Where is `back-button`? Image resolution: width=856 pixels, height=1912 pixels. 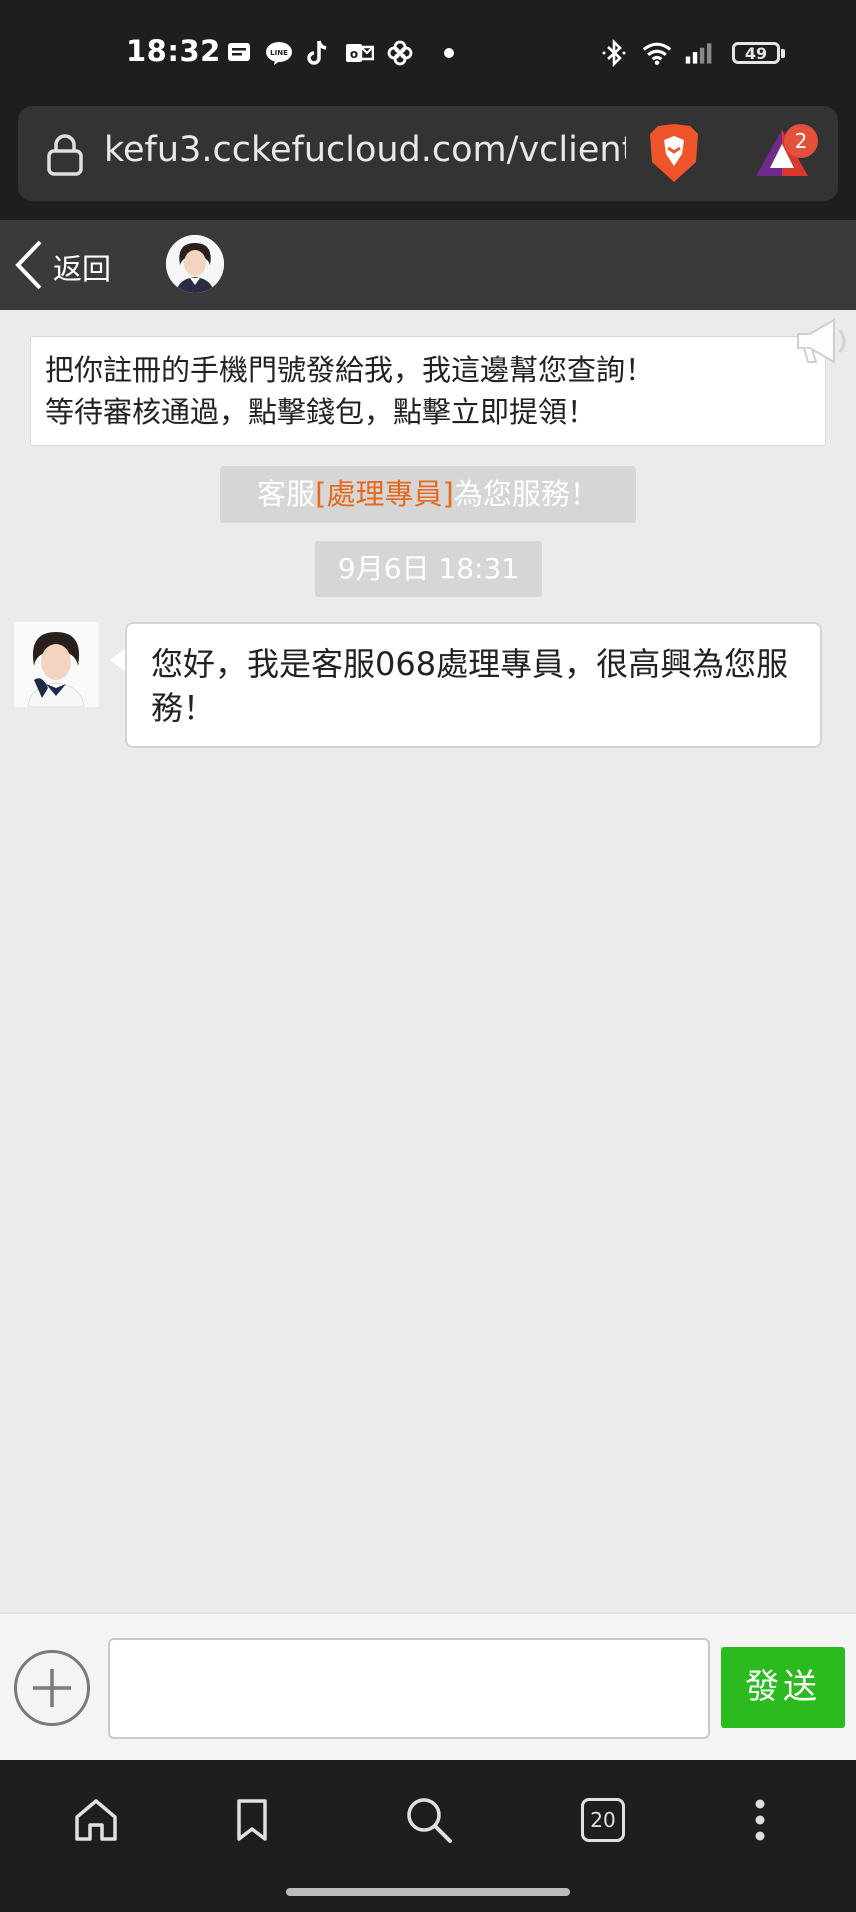 back-button is located at coordinates (29, 267).